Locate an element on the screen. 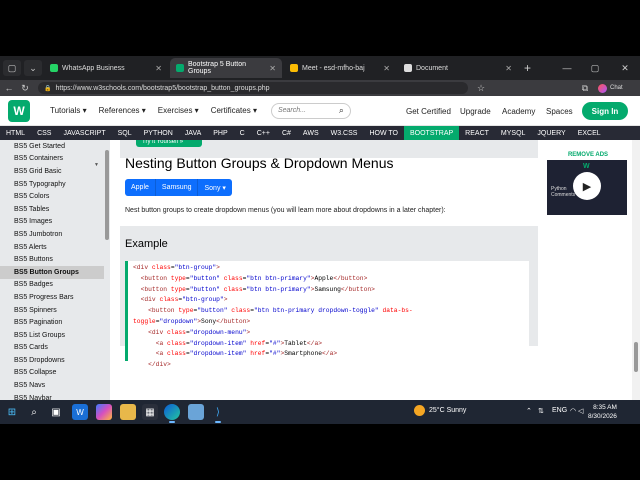 The width and height of the screenshot is (640, 480). topnav-item: HOW TO is located at coordinates (383, 133).